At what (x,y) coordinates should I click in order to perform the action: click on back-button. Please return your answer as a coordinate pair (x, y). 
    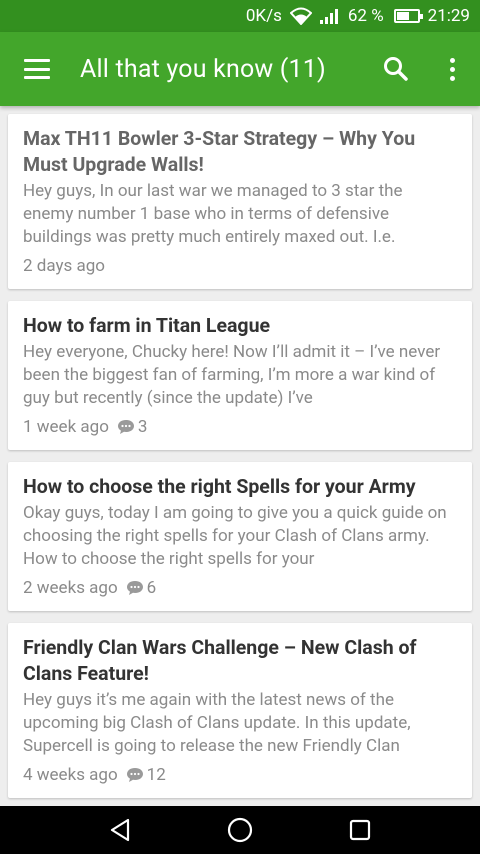
    Looking at the image, I should click on (120, 830).